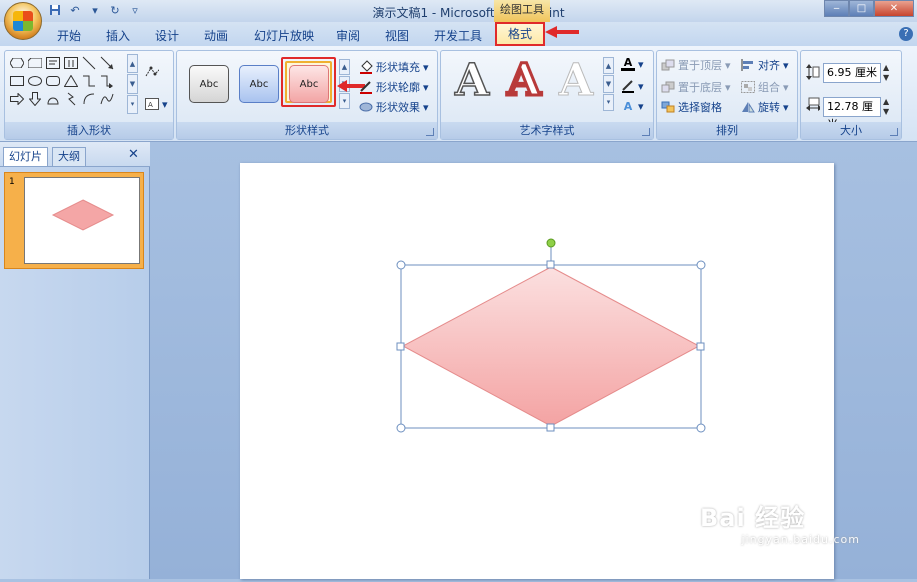 This screenshot has width=917, height=582. Describe the element at coordinates (284, 35) in the screenshot. I see `tab-slideshow: 幻灯片放映` at that location.